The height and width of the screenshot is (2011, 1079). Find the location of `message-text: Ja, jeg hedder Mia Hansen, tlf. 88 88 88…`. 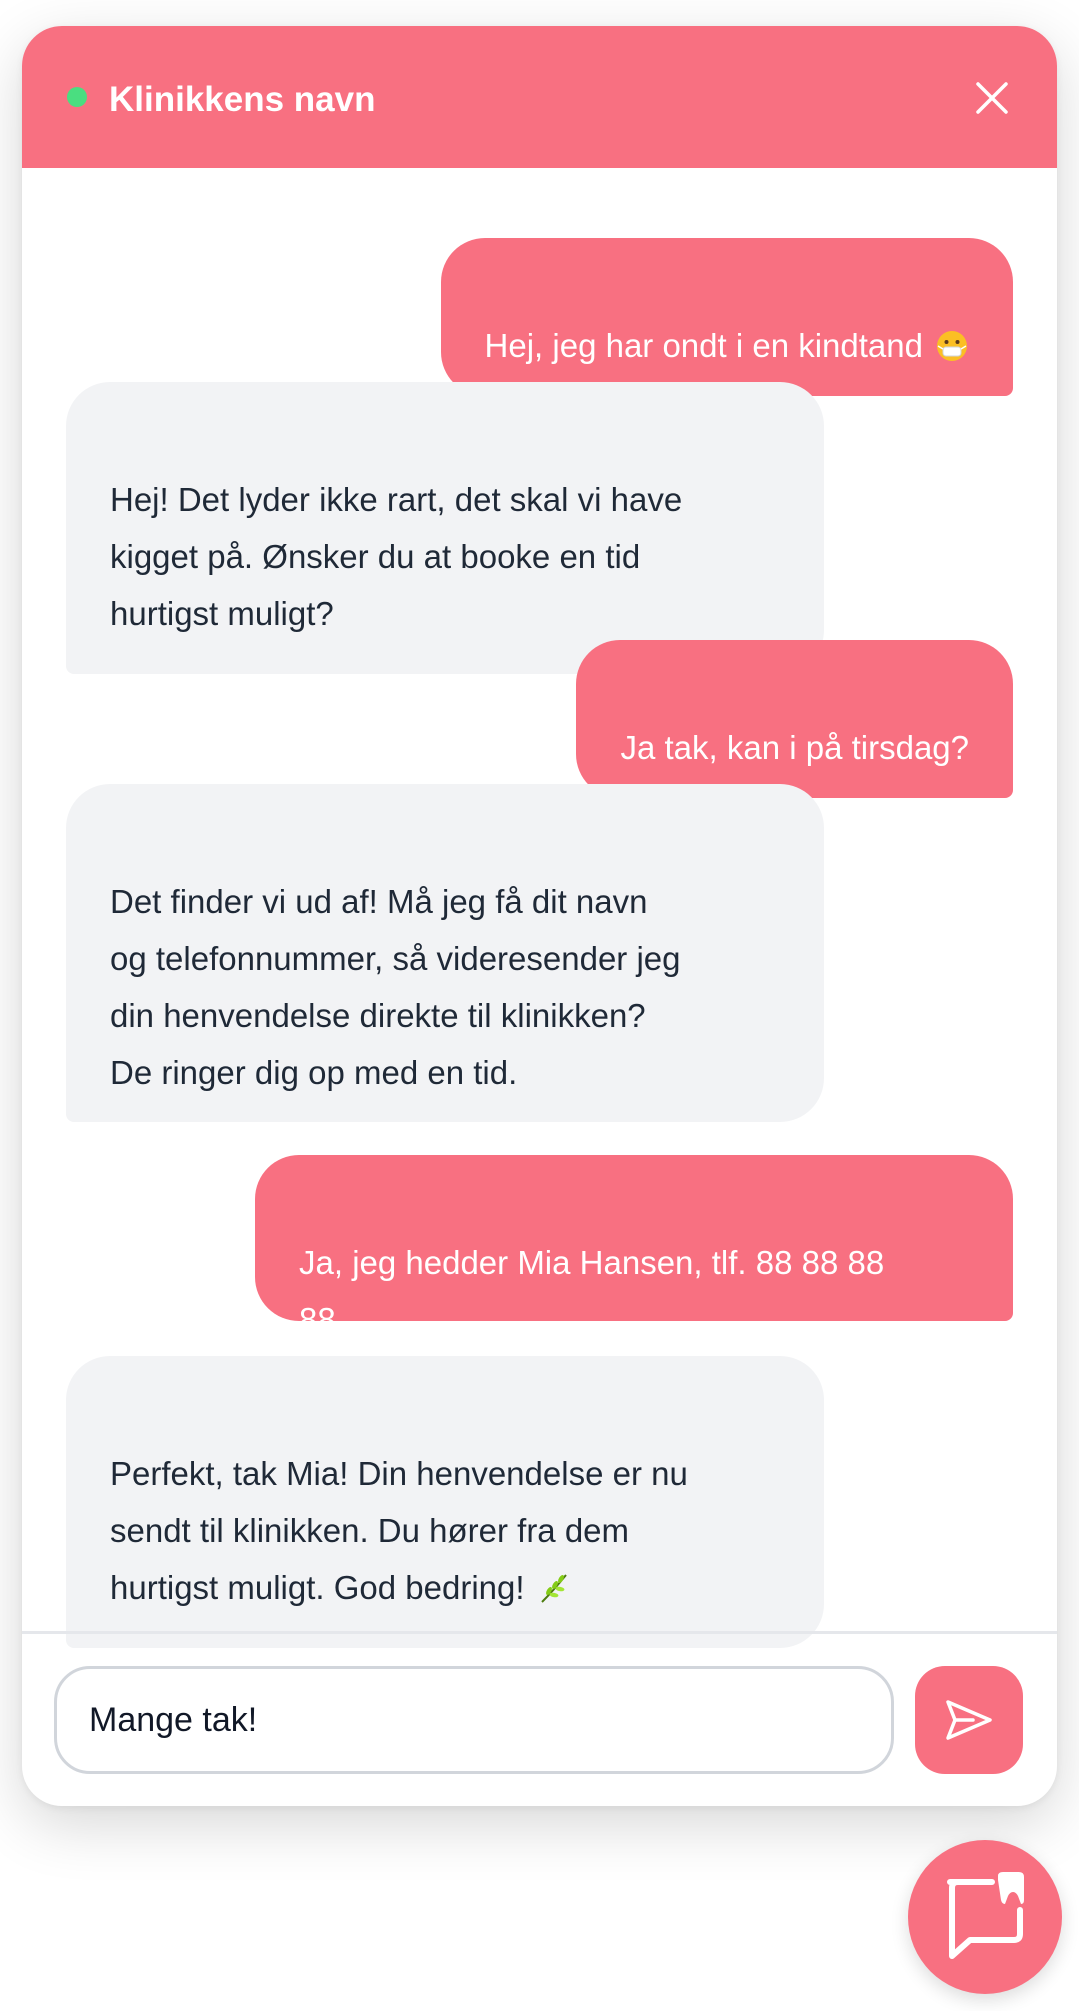

message-text: Ja, jeg hedder Mia Hansen, tlf. 88 88 88… is located at coordinates (592, 1291).